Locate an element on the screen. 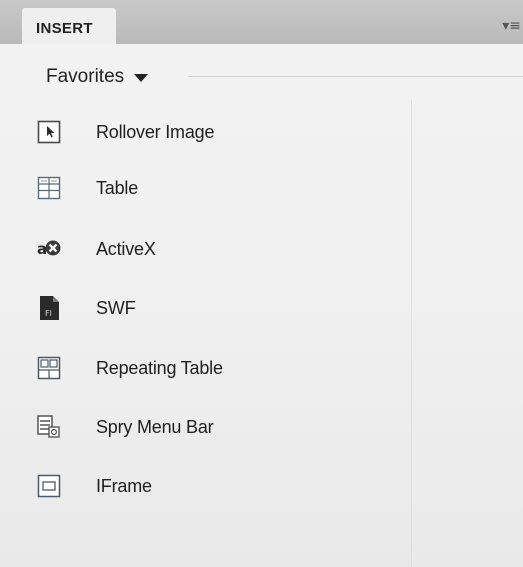 Image resolution: width=523 pixels, height=567 pixels. insert-item-rollover-image: Rollover Image is located at coordinates (200, 132).